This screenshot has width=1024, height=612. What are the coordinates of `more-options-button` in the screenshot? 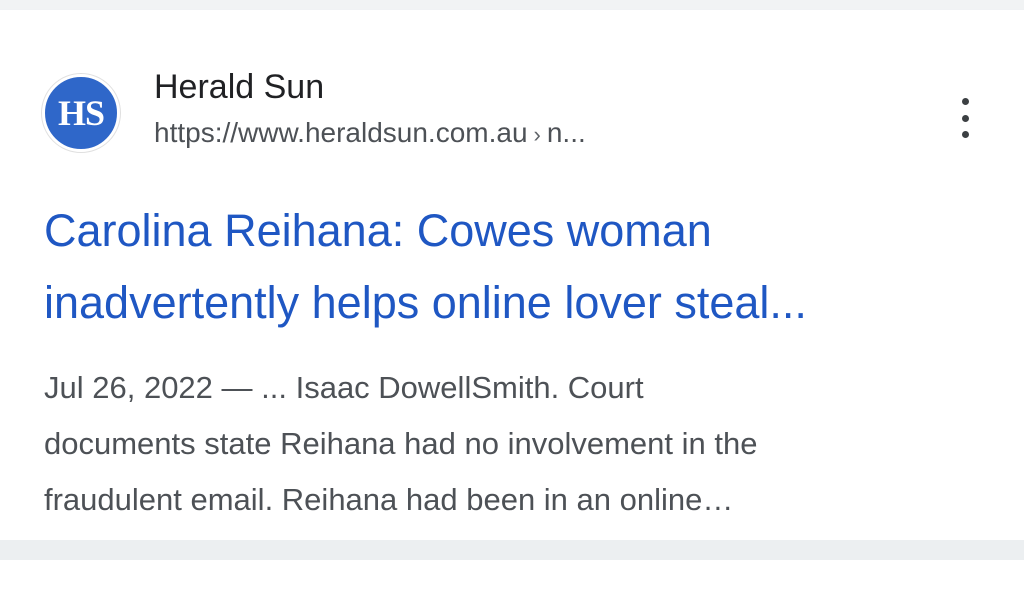 It's located at (965, 118).